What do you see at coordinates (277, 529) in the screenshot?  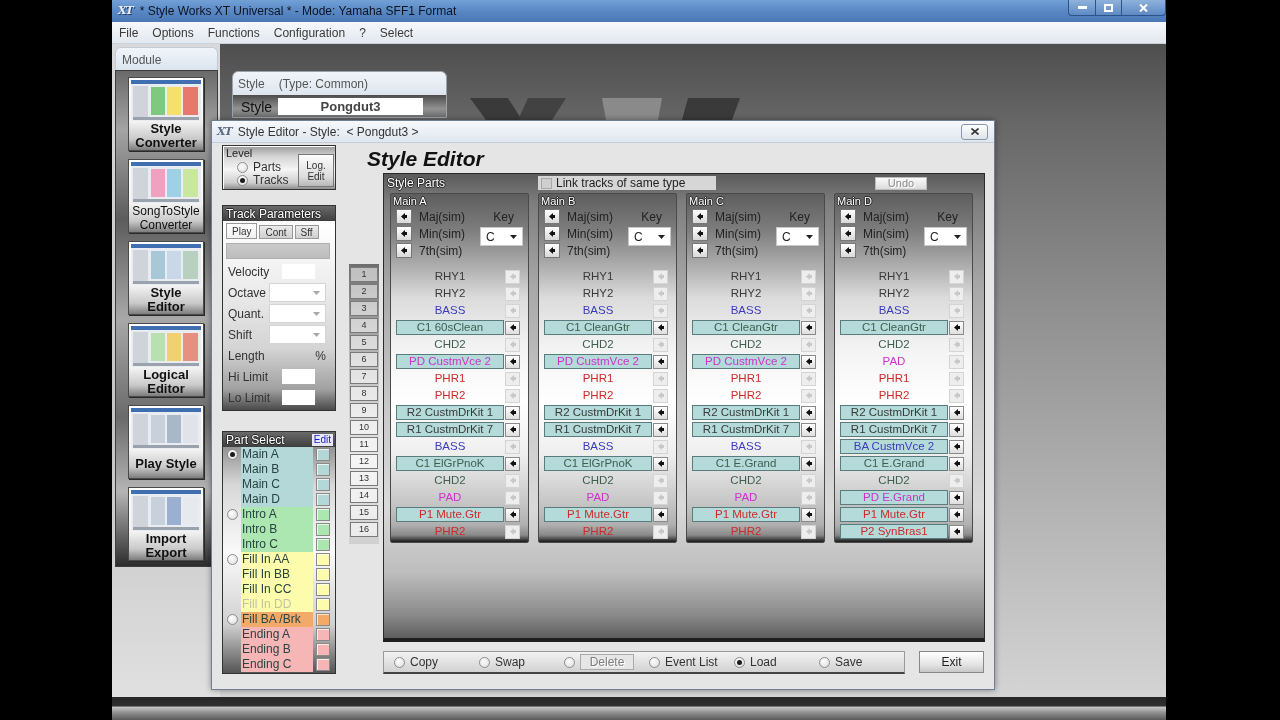 I see `part-label: Intro B` at bounding box center [277, 529].